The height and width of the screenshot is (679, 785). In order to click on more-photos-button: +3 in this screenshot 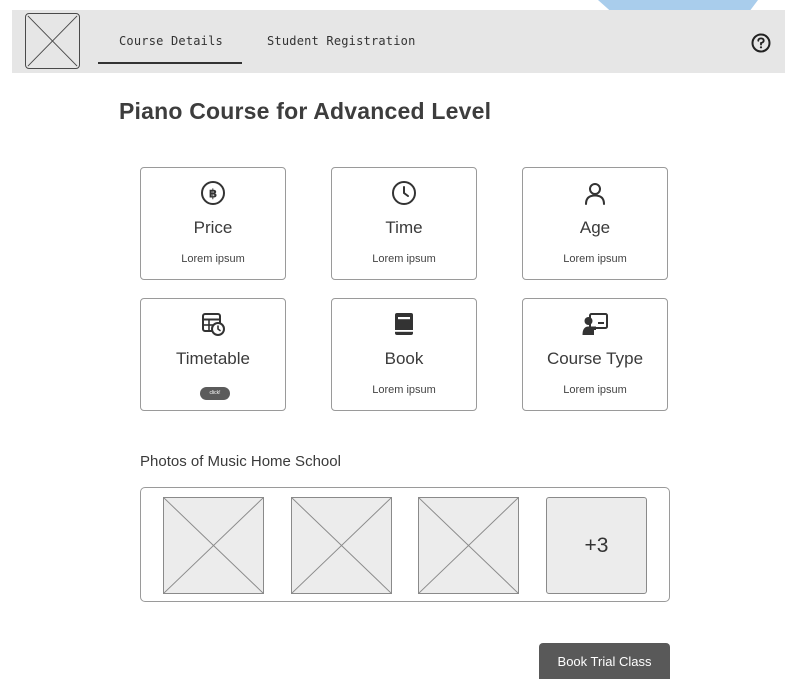, I will do `click(596, 545)`.